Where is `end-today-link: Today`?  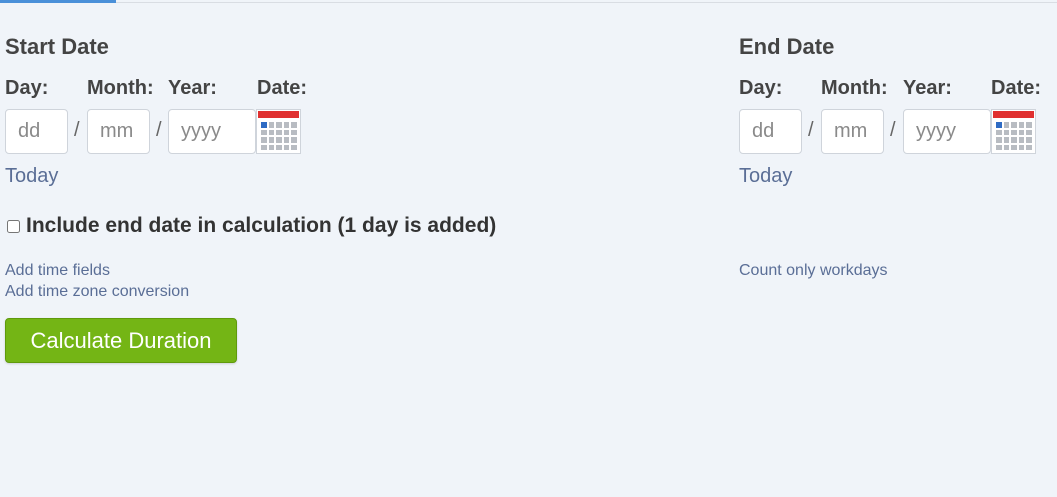 end-today-link: Today is located at coordinates (765, 176).